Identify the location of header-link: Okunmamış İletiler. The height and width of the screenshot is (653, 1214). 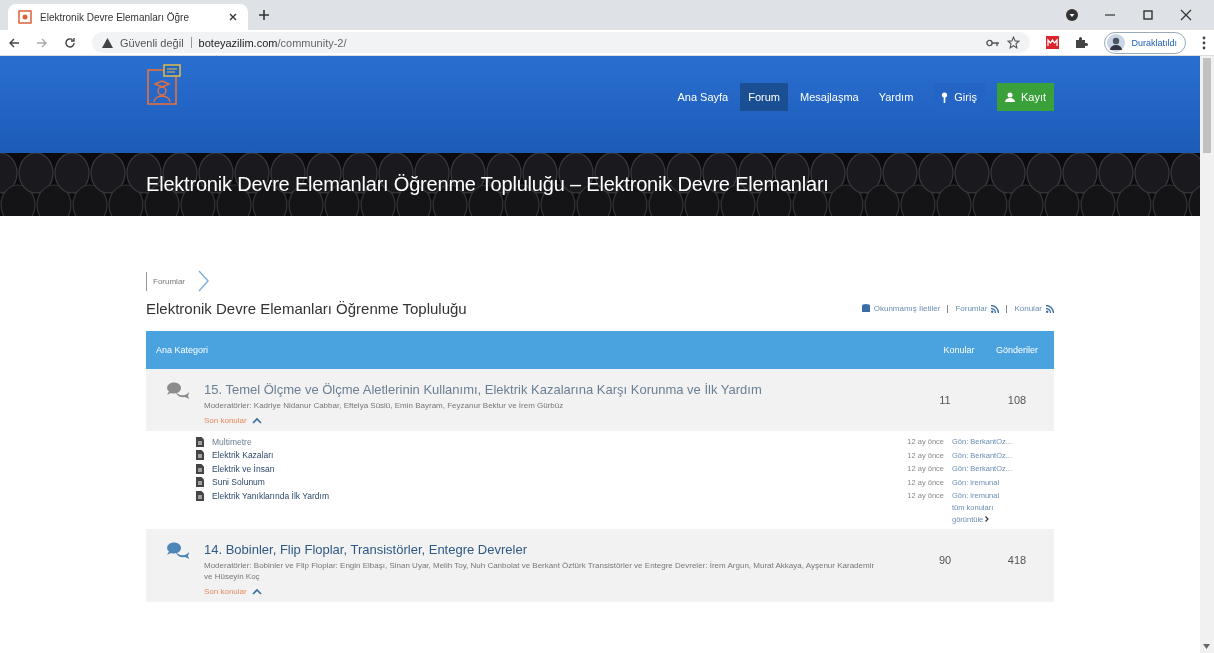
(907, 308).